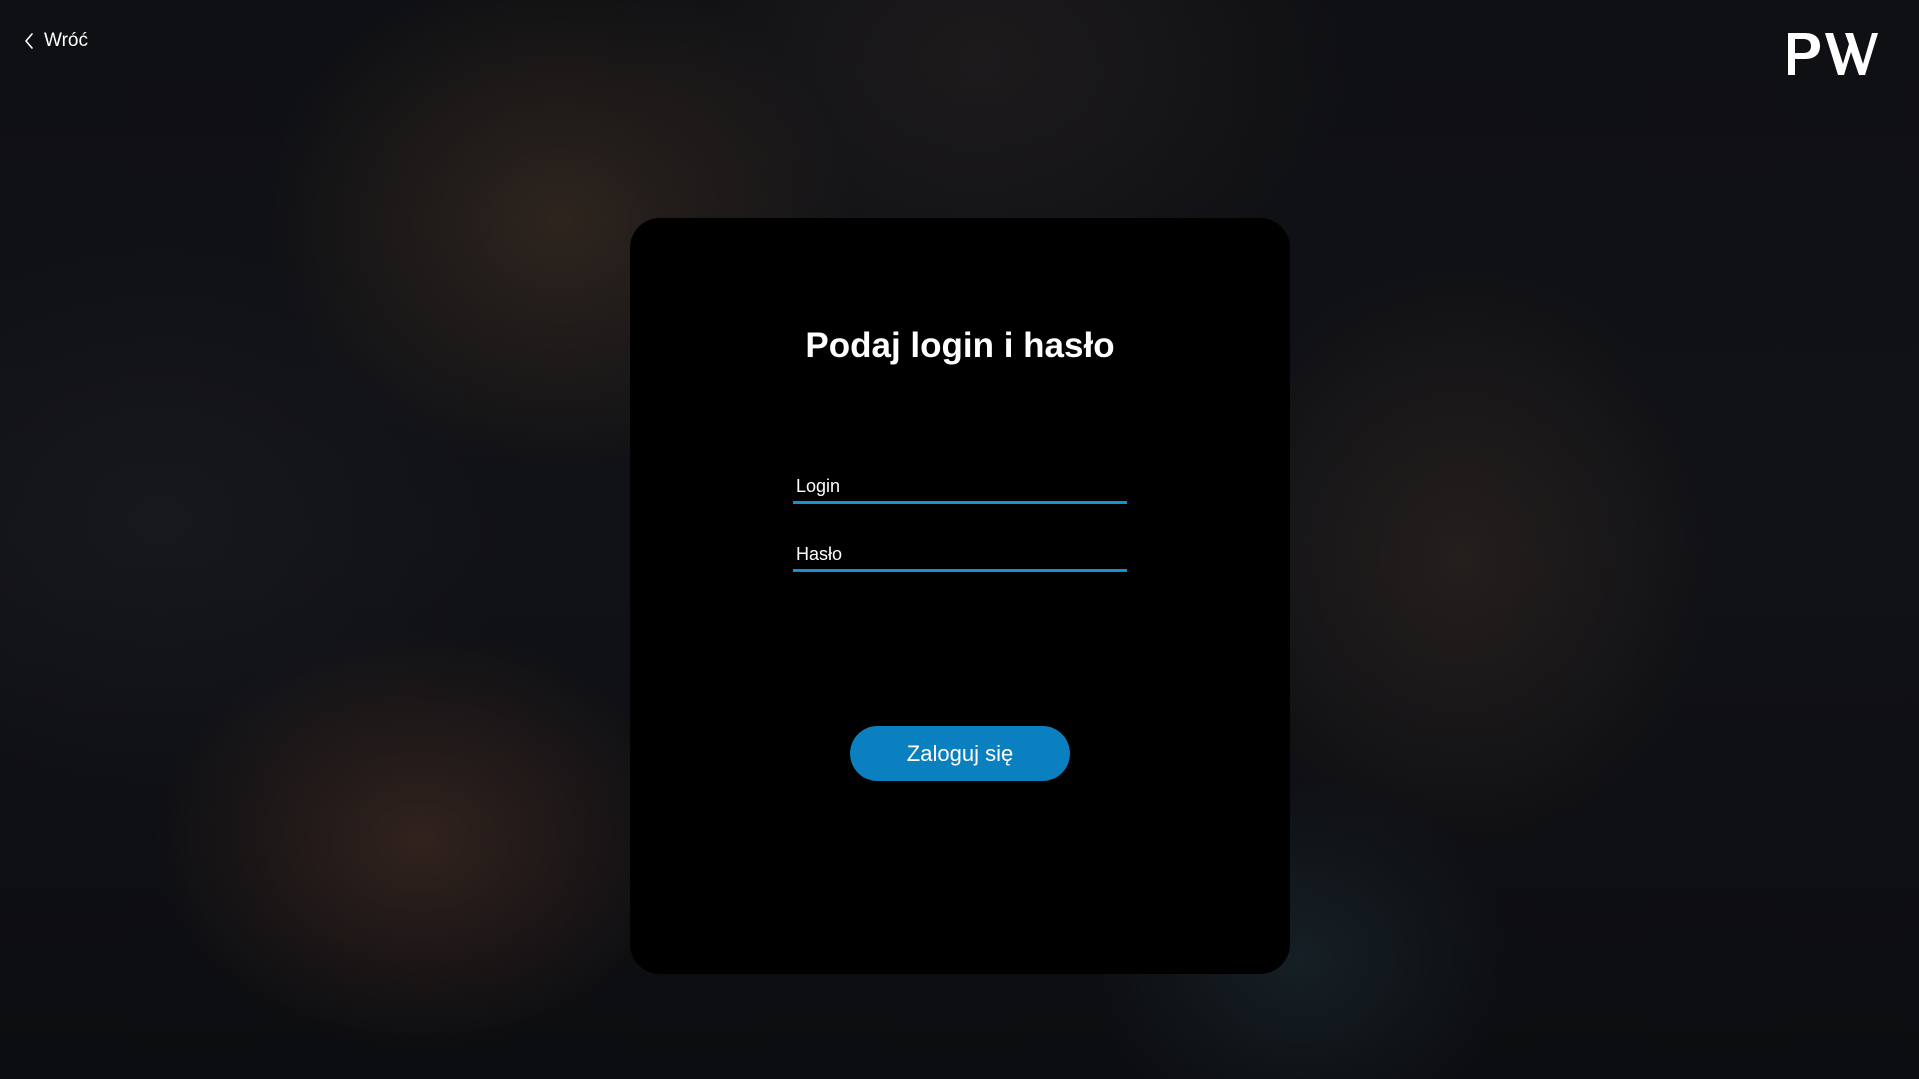 The width and height of the screenshot is (1919, 1079). I want to click on password-input, so click(960, 550).